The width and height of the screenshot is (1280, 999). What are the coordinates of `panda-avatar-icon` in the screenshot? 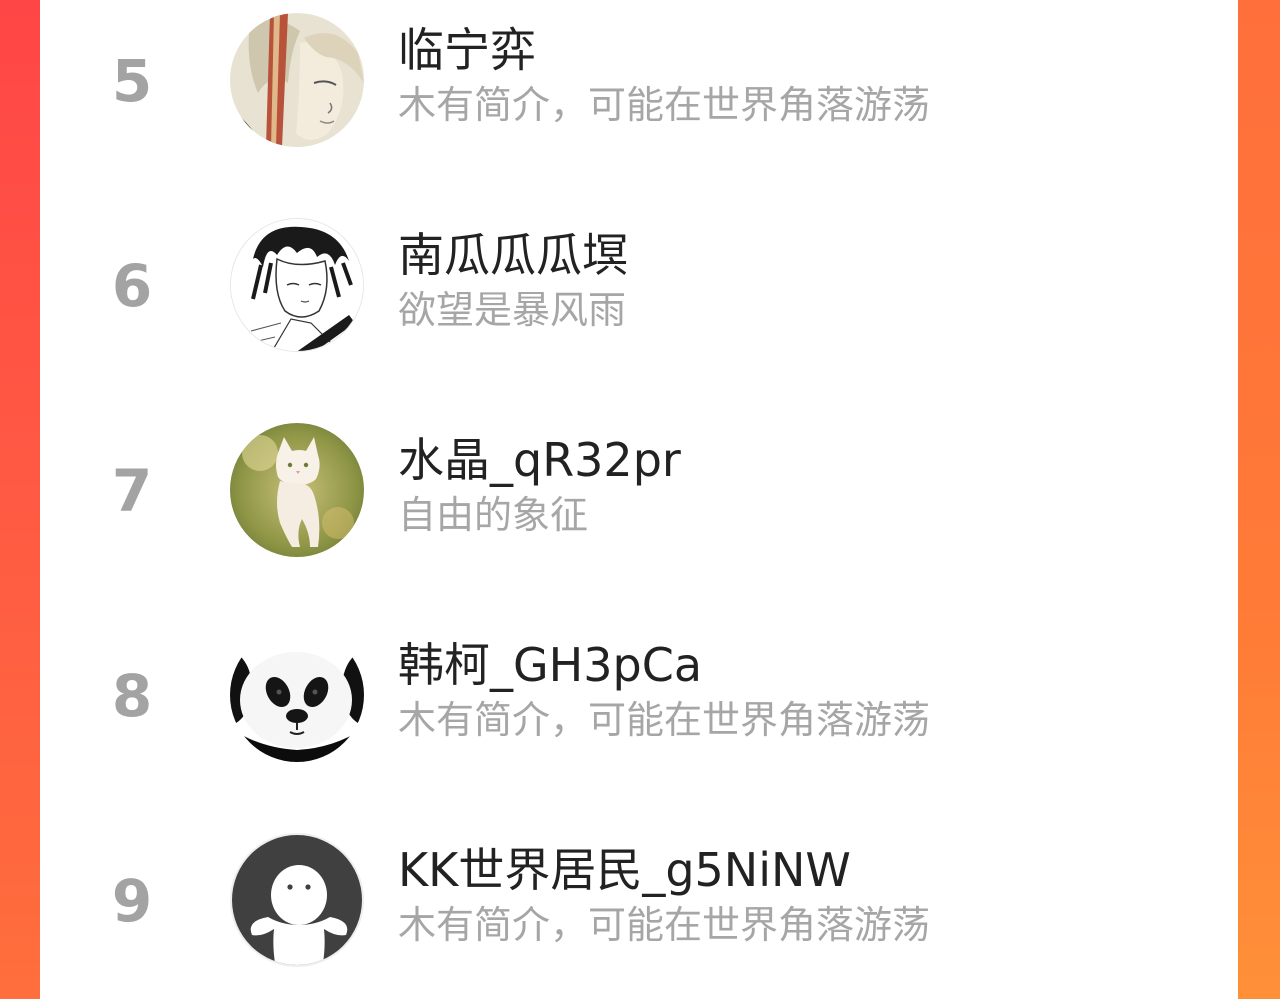 It's located at (297, 695).